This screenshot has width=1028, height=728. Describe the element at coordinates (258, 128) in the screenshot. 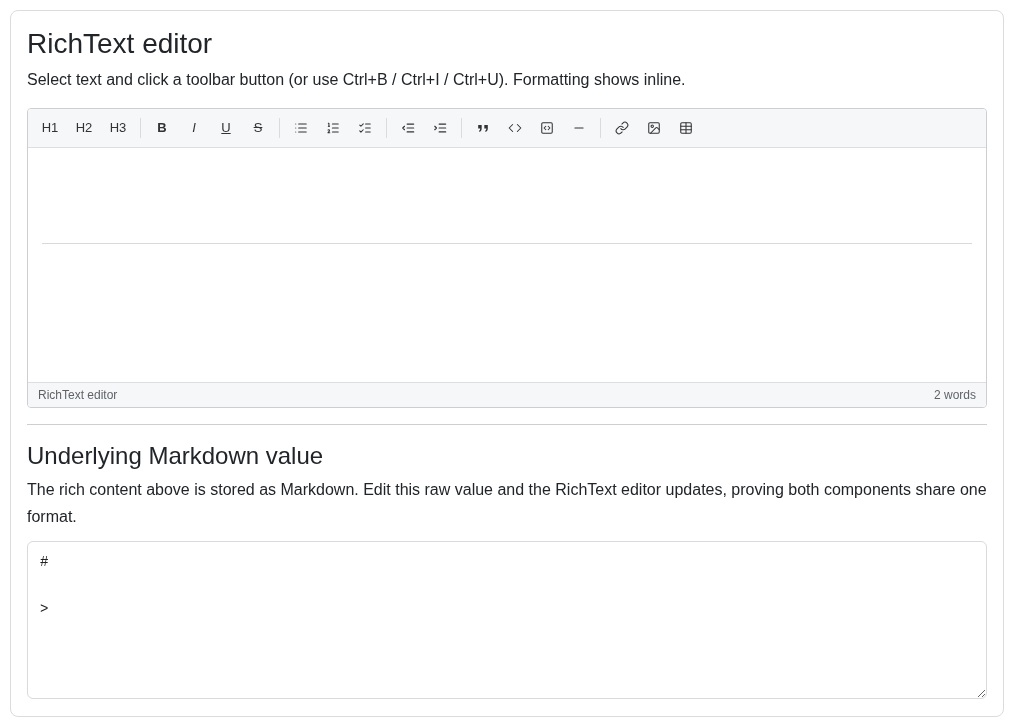

I see `strikethrough-button: S` at that location.